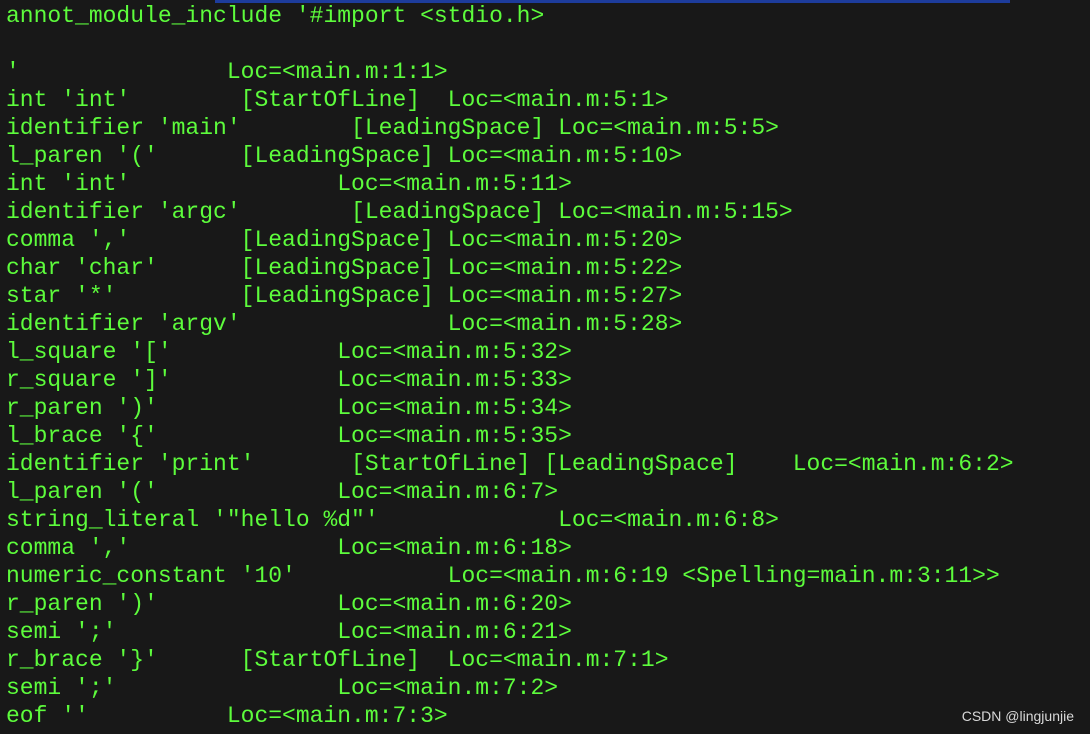 The width and height of the screenshot is (1090, 734). I want to click on terminal-line: int 'int' [StartOfLine] Loc=<main.m:5:1>, so click(337, 100).